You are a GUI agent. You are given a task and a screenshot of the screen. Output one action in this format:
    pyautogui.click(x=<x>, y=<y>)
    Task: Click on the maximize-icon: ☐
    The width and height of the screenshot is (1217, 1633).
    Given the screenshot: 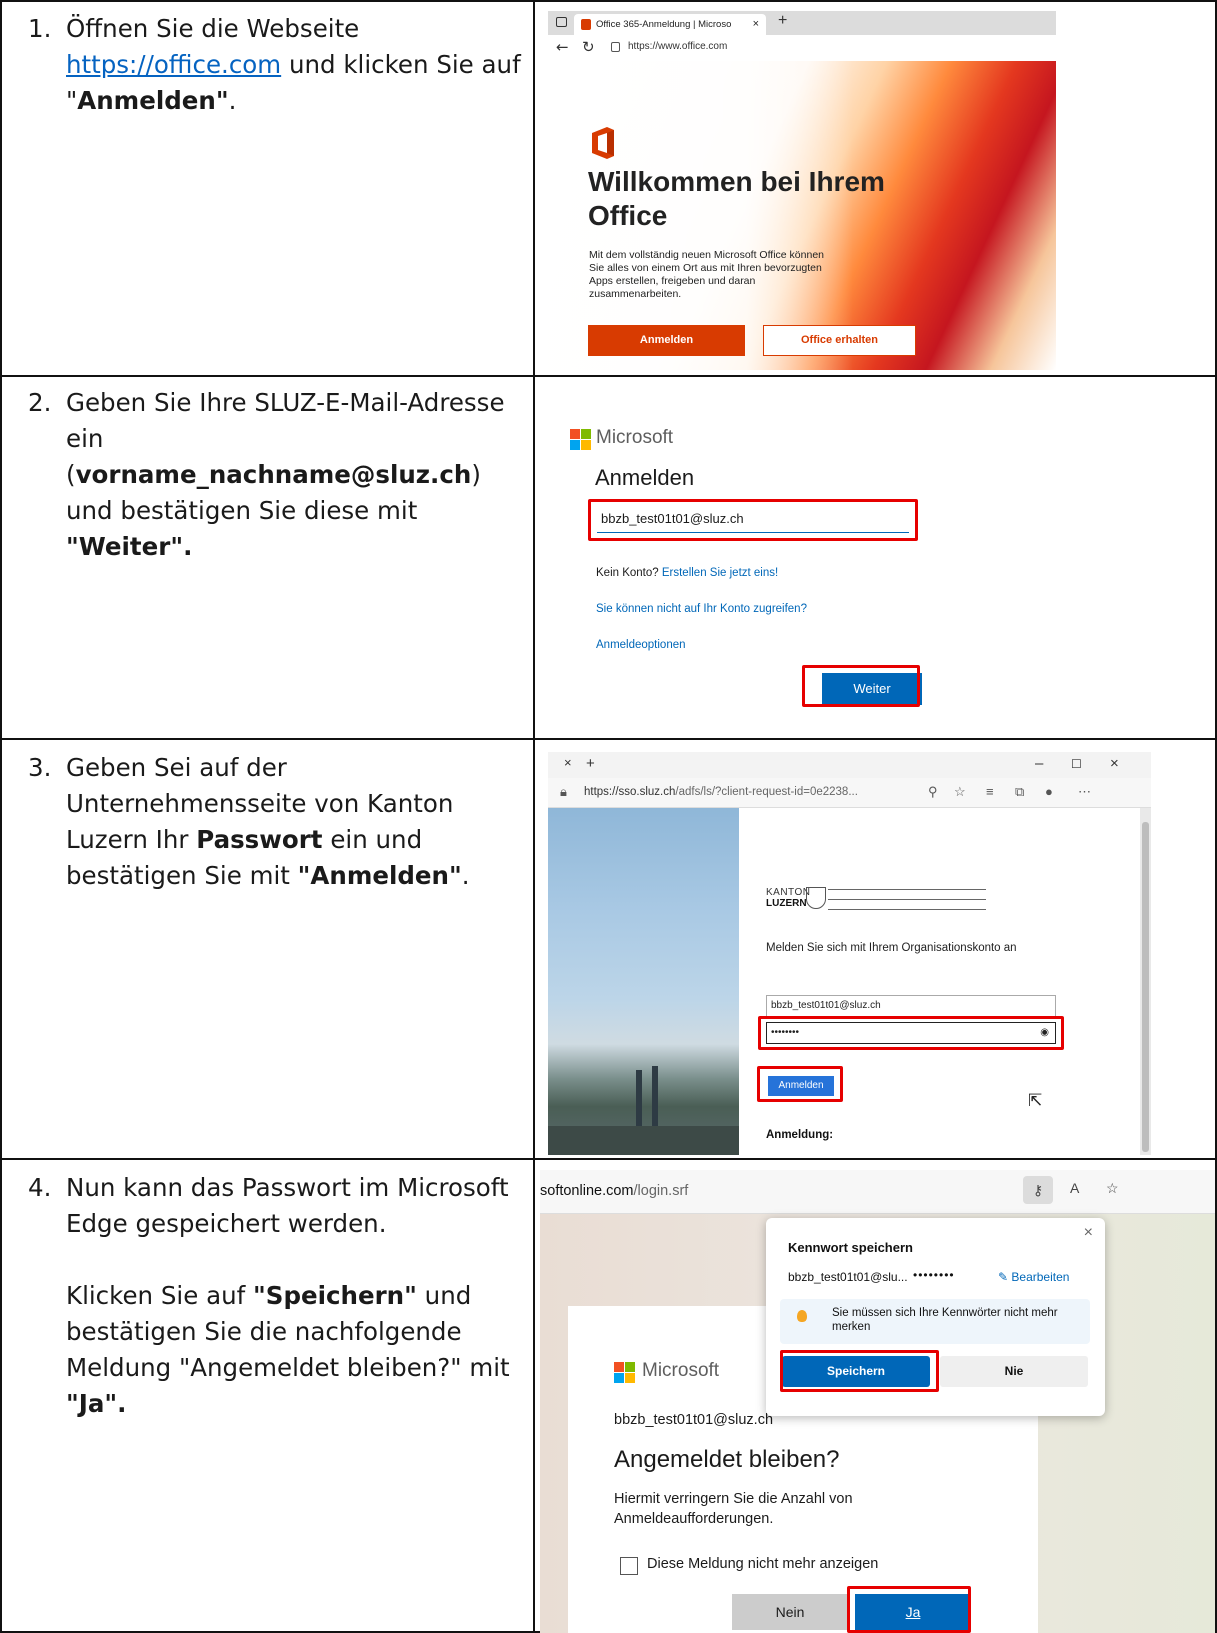 What is the action you would take?
    pyautogui.click(x=1076, y=764)
    